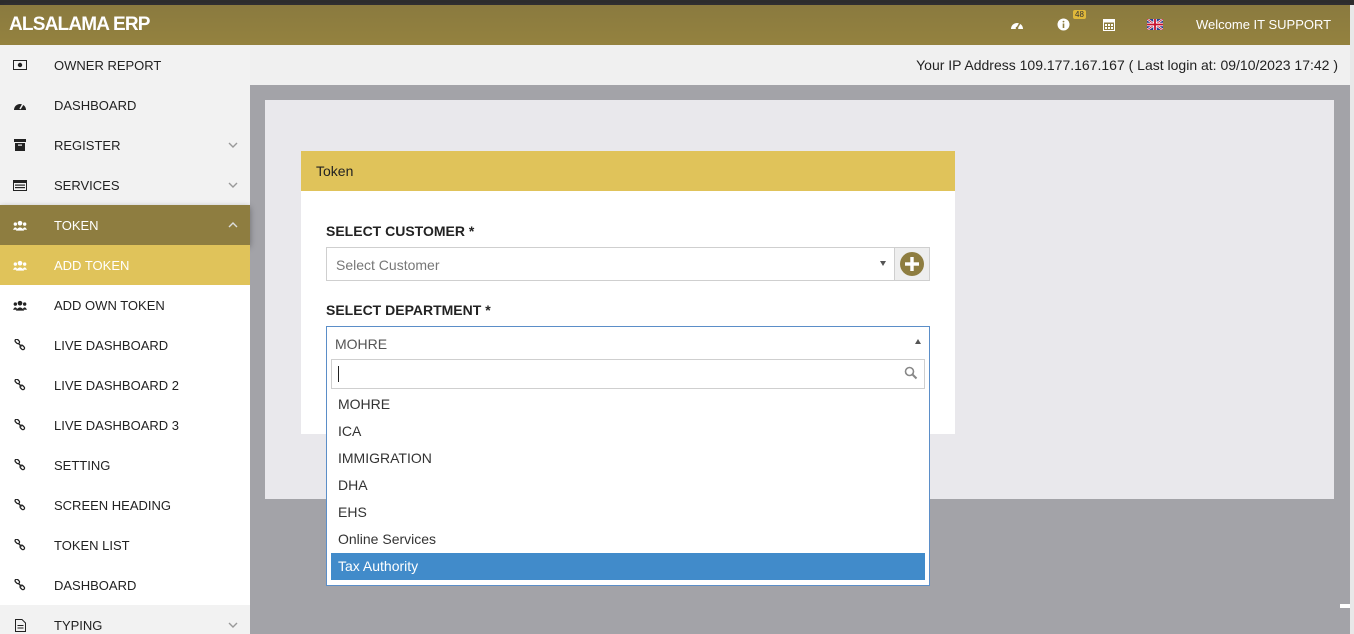 The image size is (1354, 634). I want to click on sidebar-item-services: SERVICES, so click(125, 185).